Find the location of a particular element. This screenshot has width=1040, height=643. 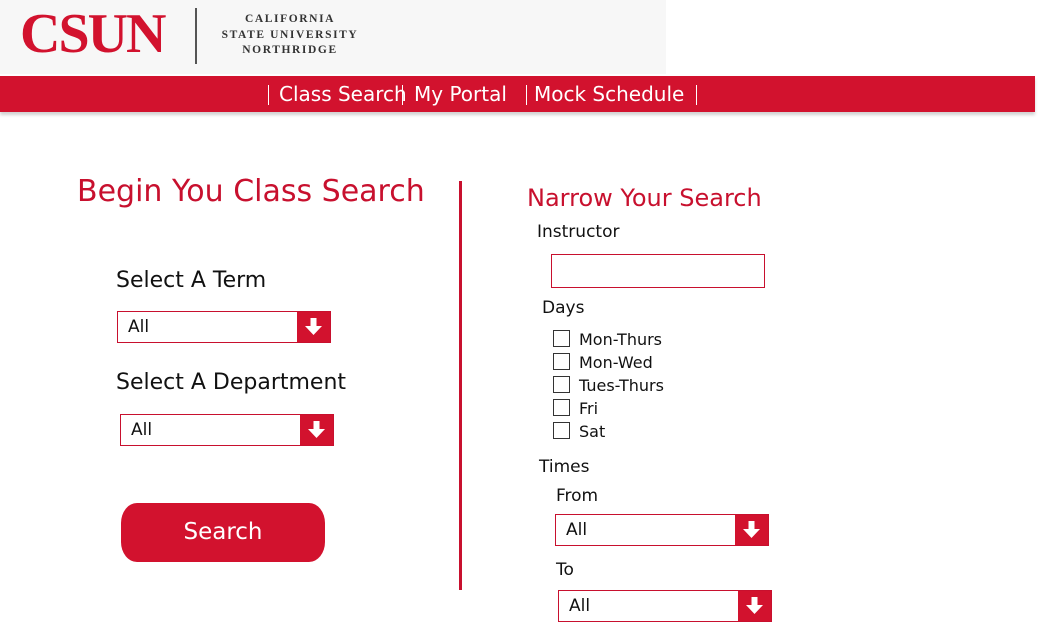

csun-logo: CSUN is located at coordinates (93, 34).